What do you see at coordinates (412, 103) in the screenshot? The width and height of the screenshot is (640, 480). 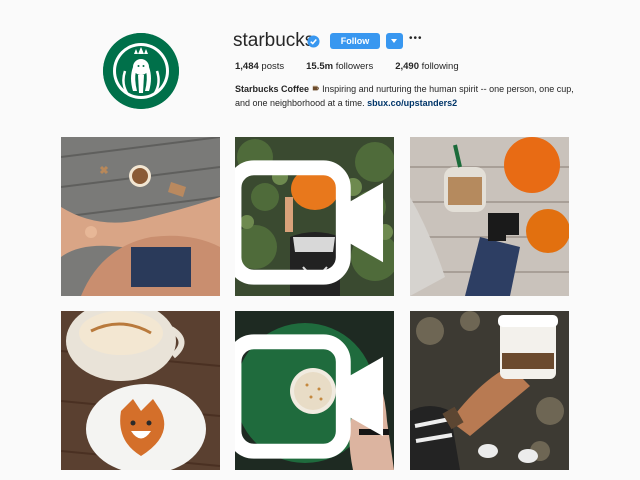 I see `bio-link: sbux.co/upstanders2` at bounding box center [412, 103].